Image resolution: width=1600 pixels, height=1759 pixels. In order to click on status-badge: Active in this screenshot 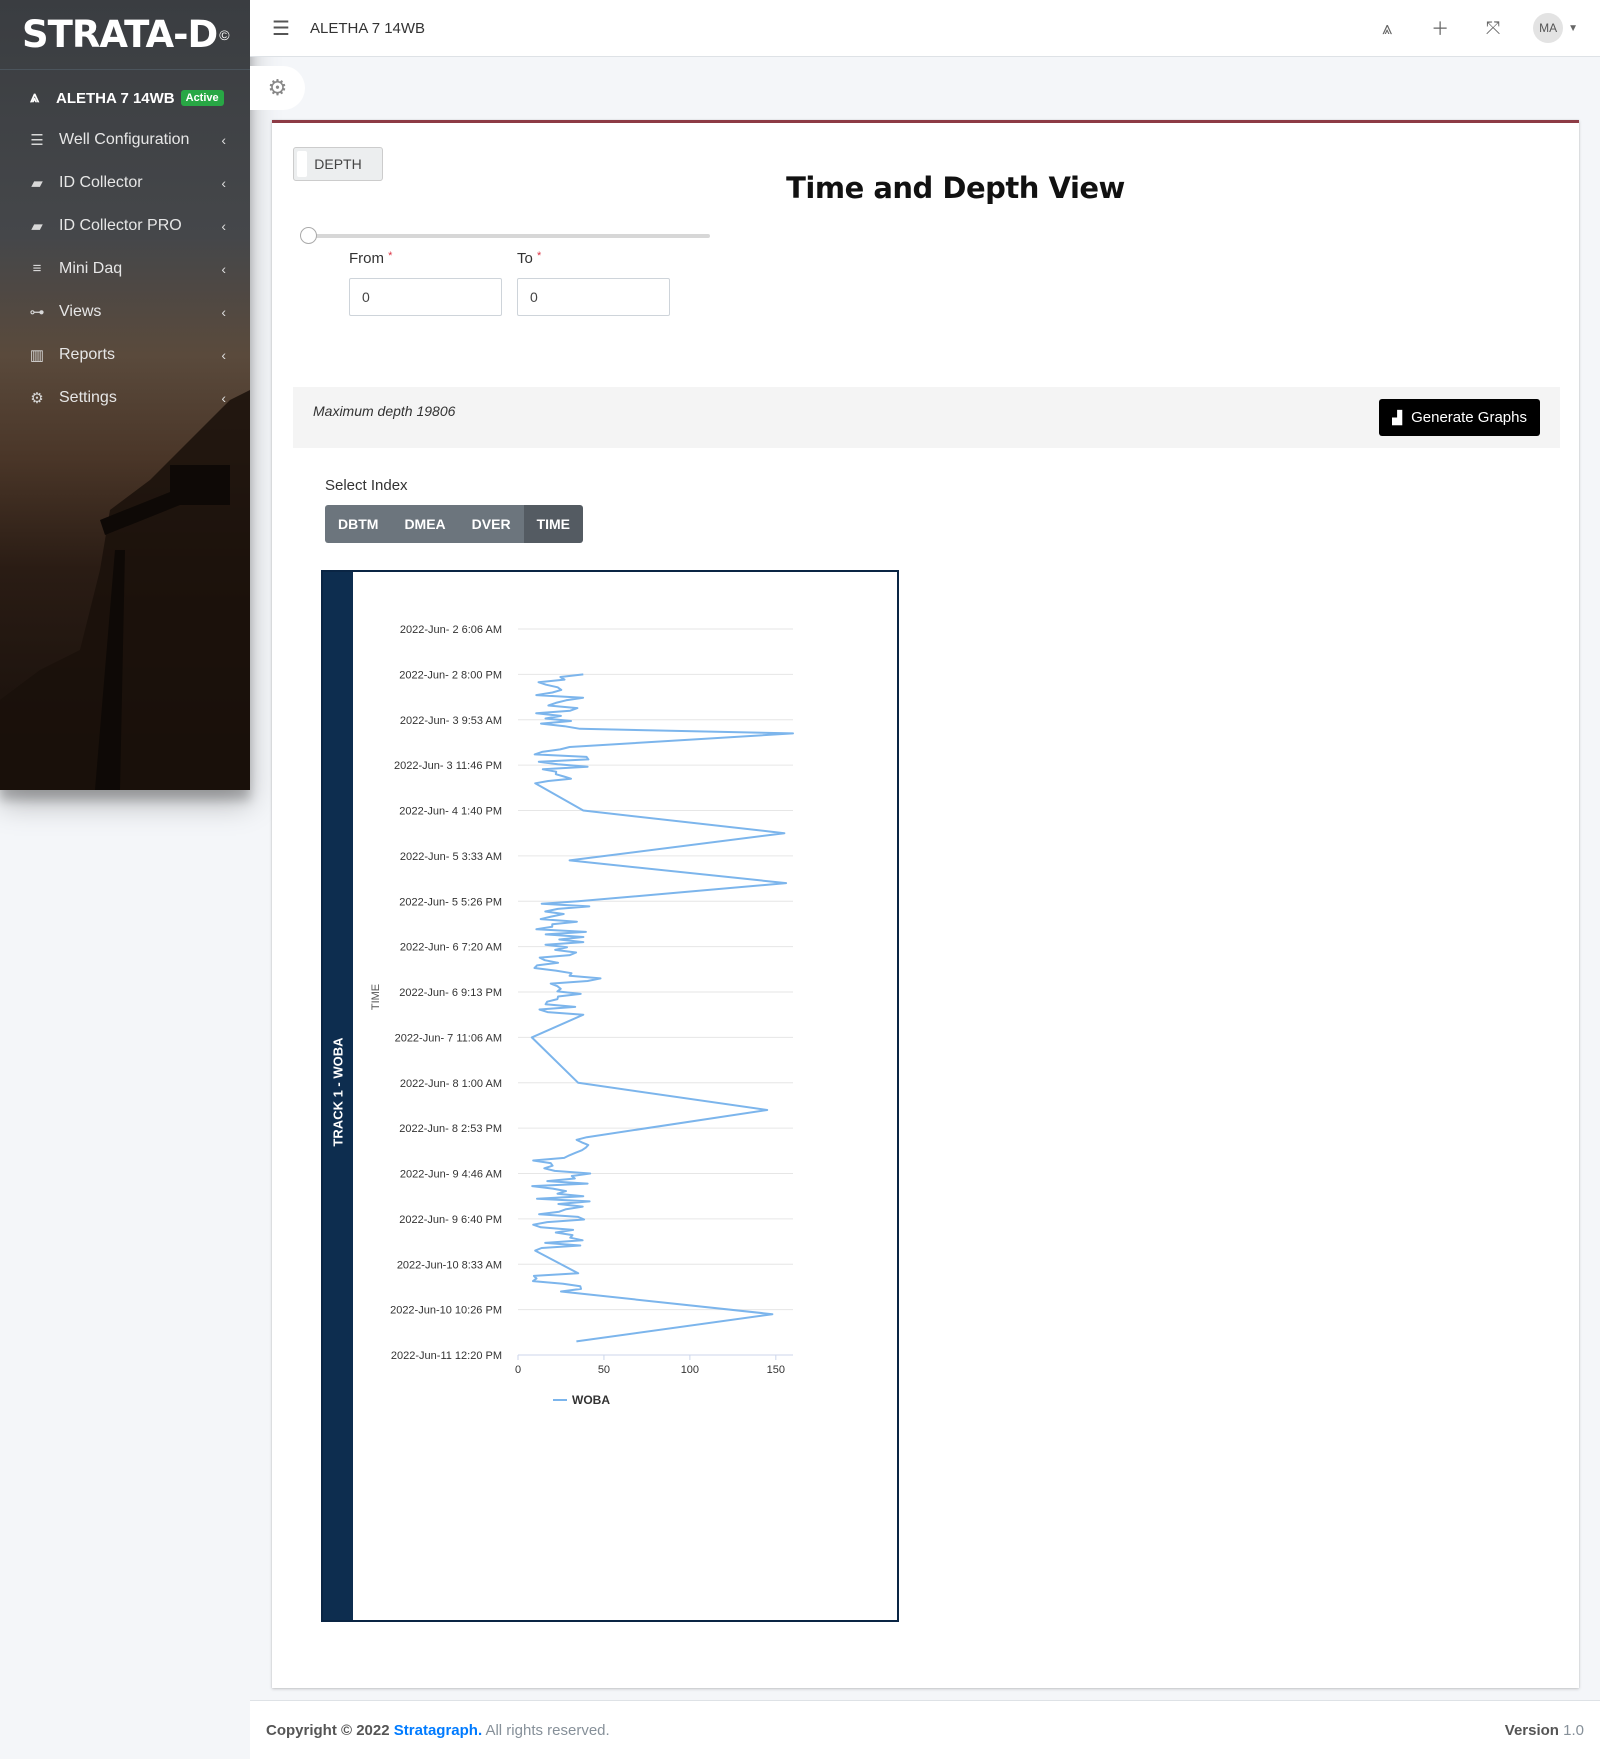, I will do `click(202, 98)`.